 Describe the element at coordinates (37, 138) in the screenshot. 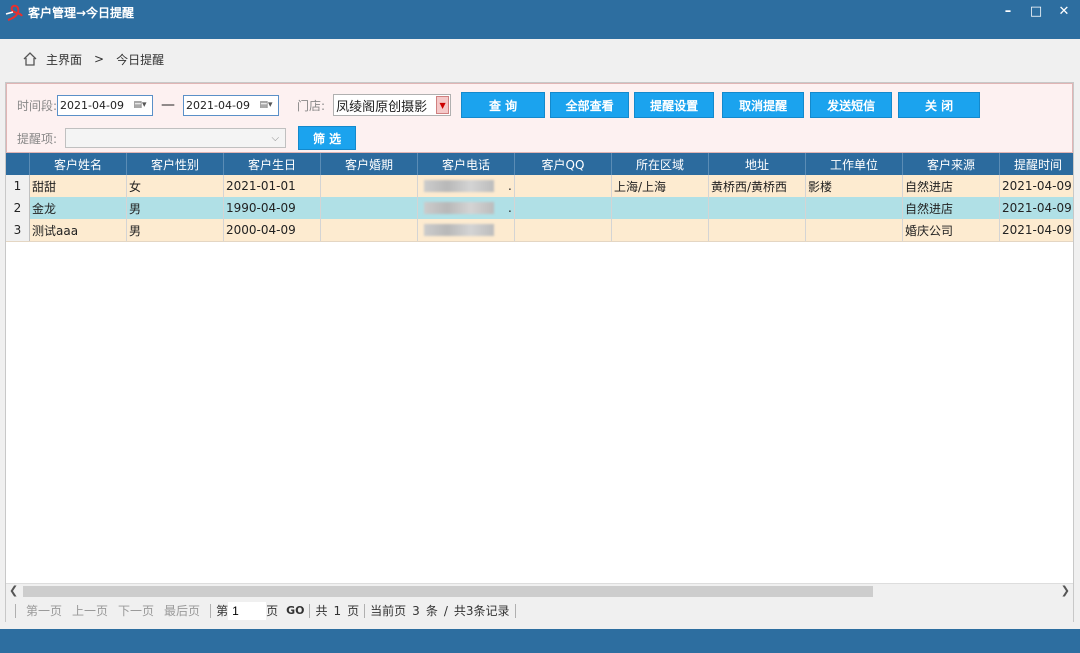

I see `remind-item-label: 提醒项:` at that location.